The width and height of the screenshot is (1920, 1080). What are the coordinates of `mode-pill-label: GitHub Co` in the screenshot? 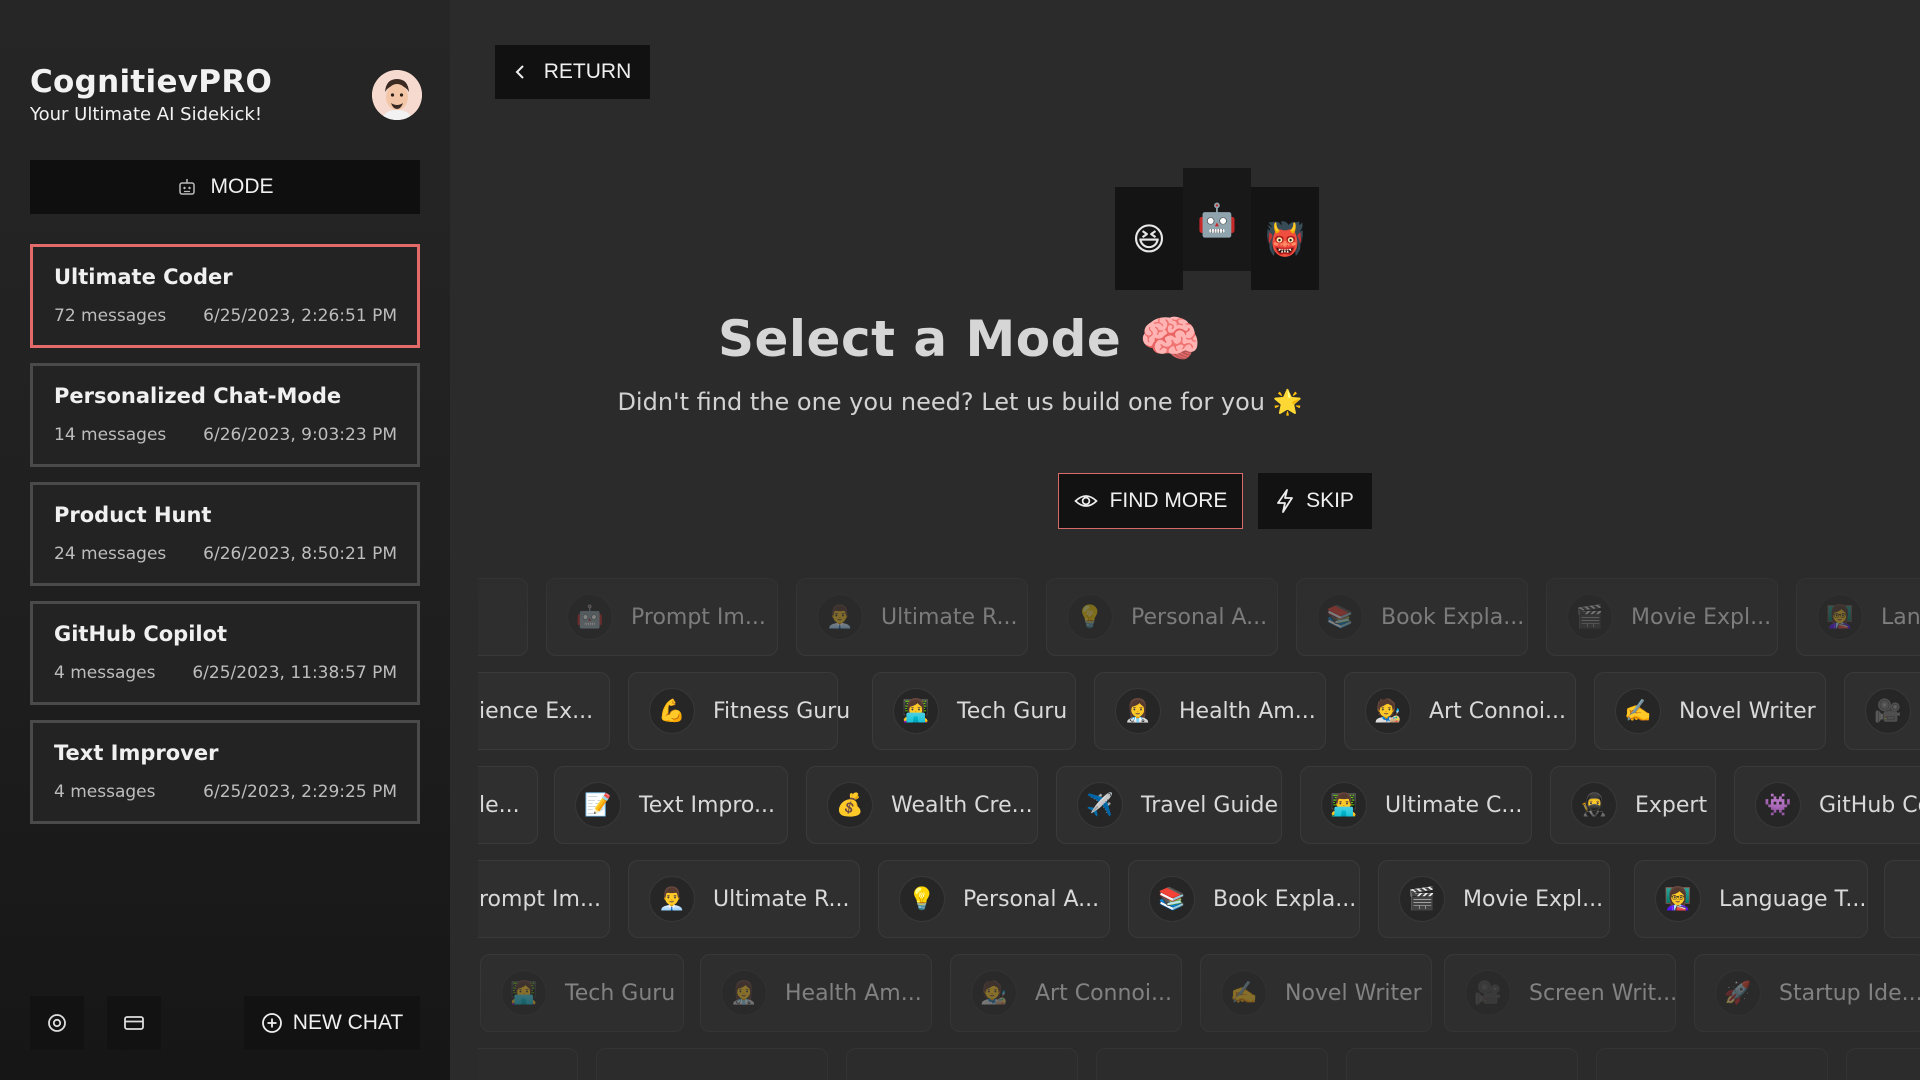 It's located at (1869, 805).